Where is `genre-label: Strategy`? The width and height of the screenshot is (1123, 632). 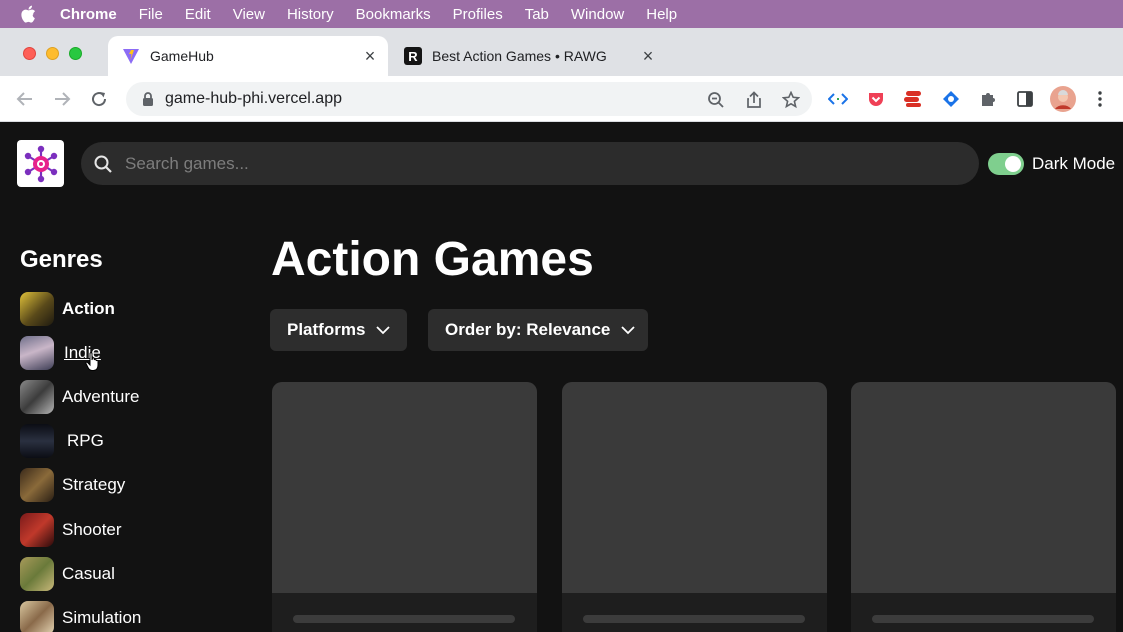 genre-label: Strategy is located at coordinates (93, 485).